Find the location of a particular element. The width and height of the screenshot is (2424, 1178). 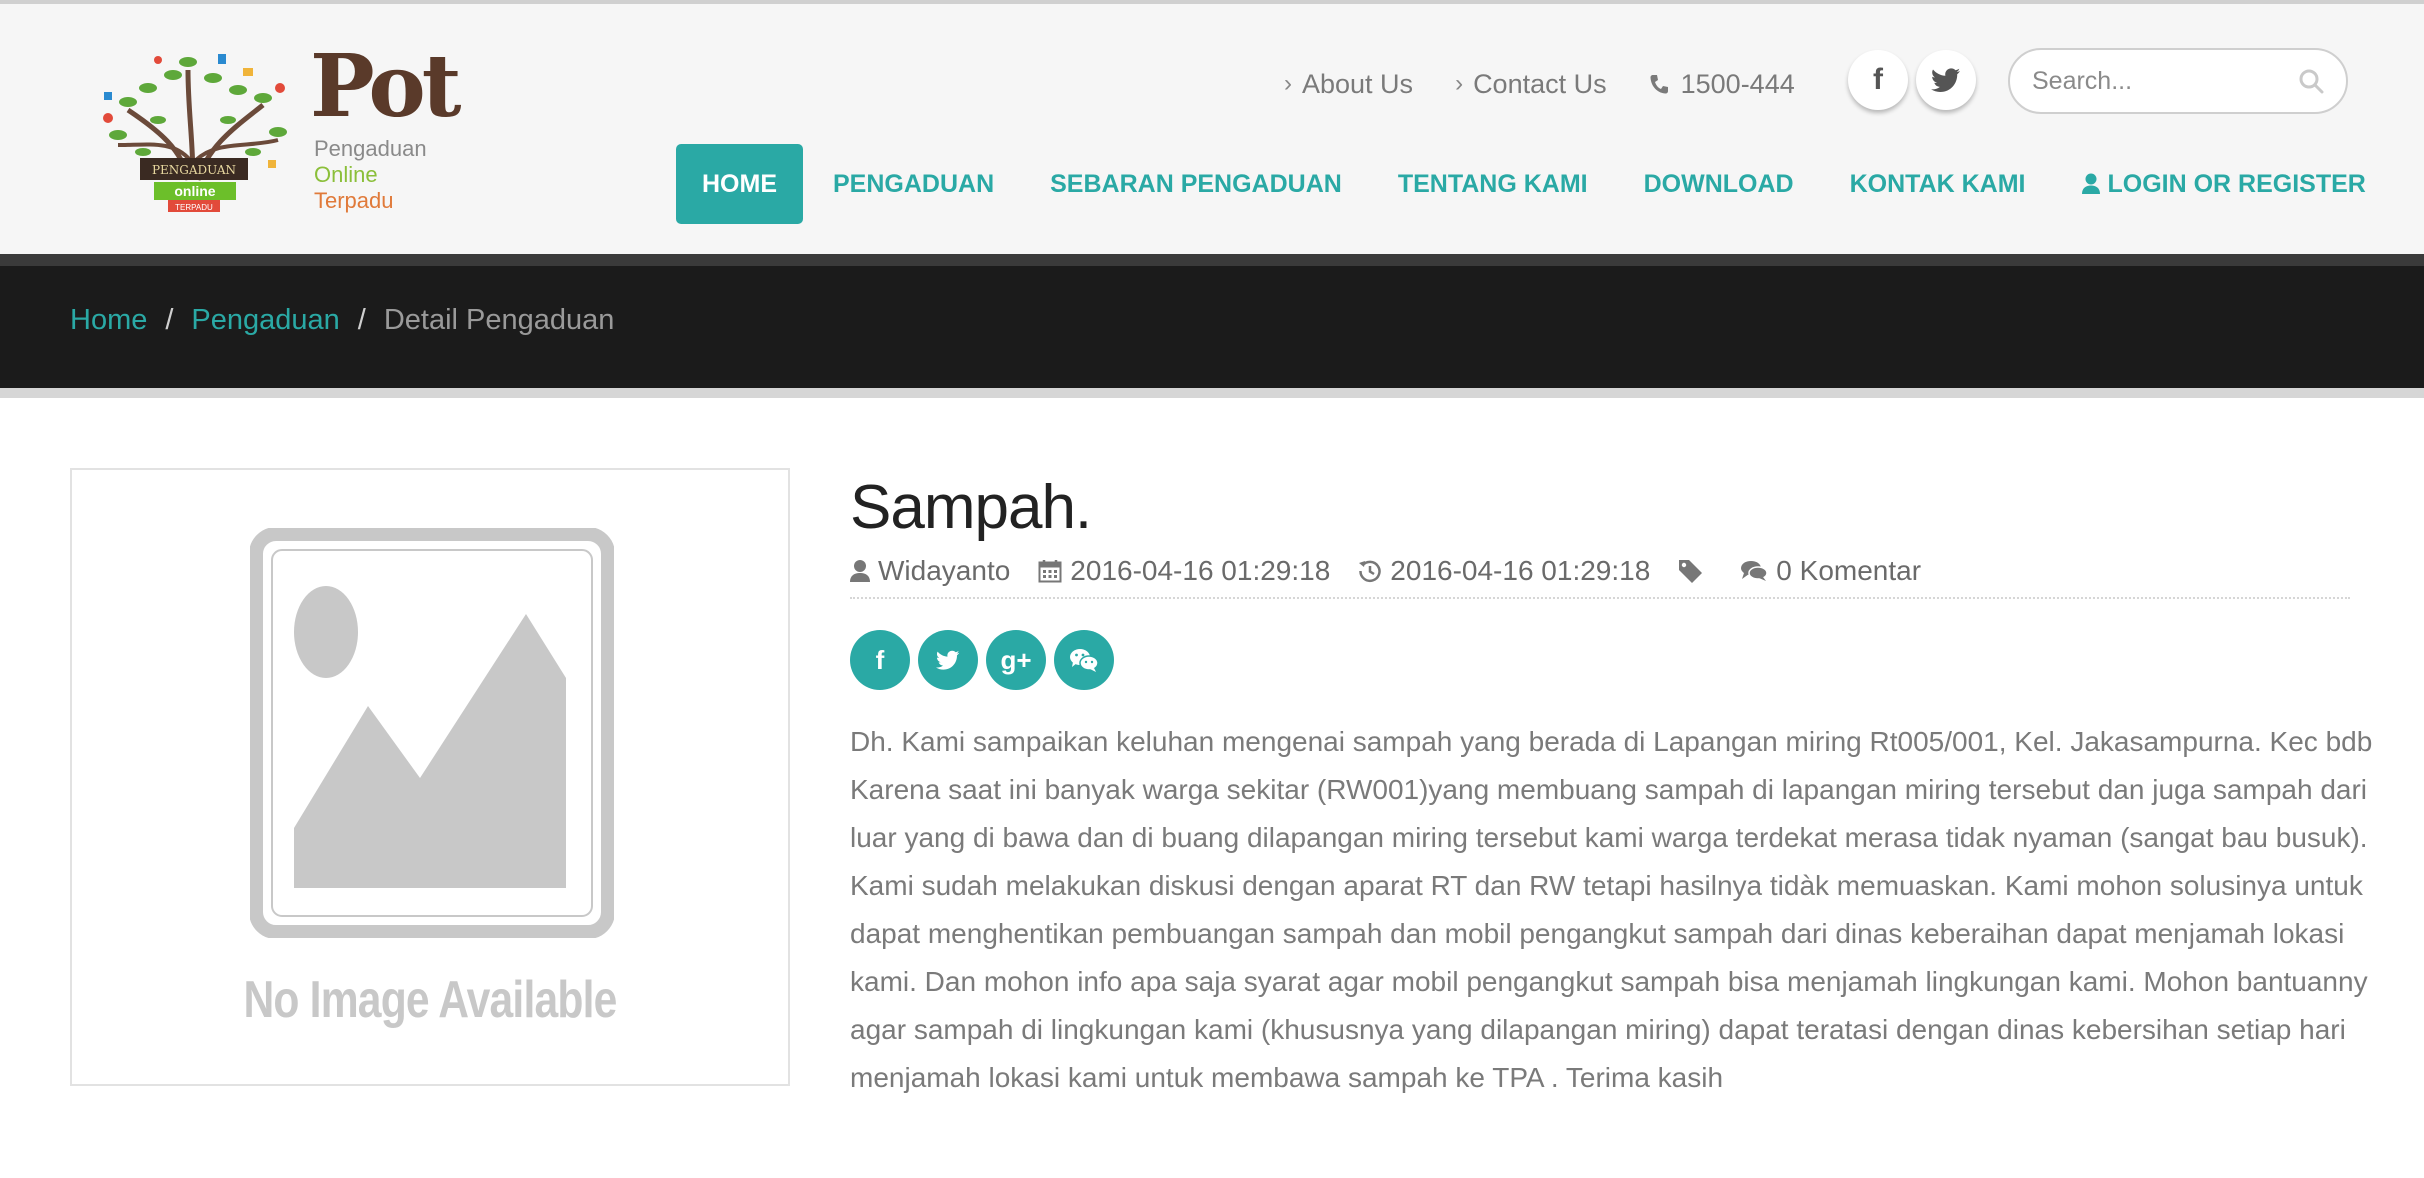

breadcrumb: Home / Pengaduan / Detail Pengaduan is located at coordinates (342, 320).